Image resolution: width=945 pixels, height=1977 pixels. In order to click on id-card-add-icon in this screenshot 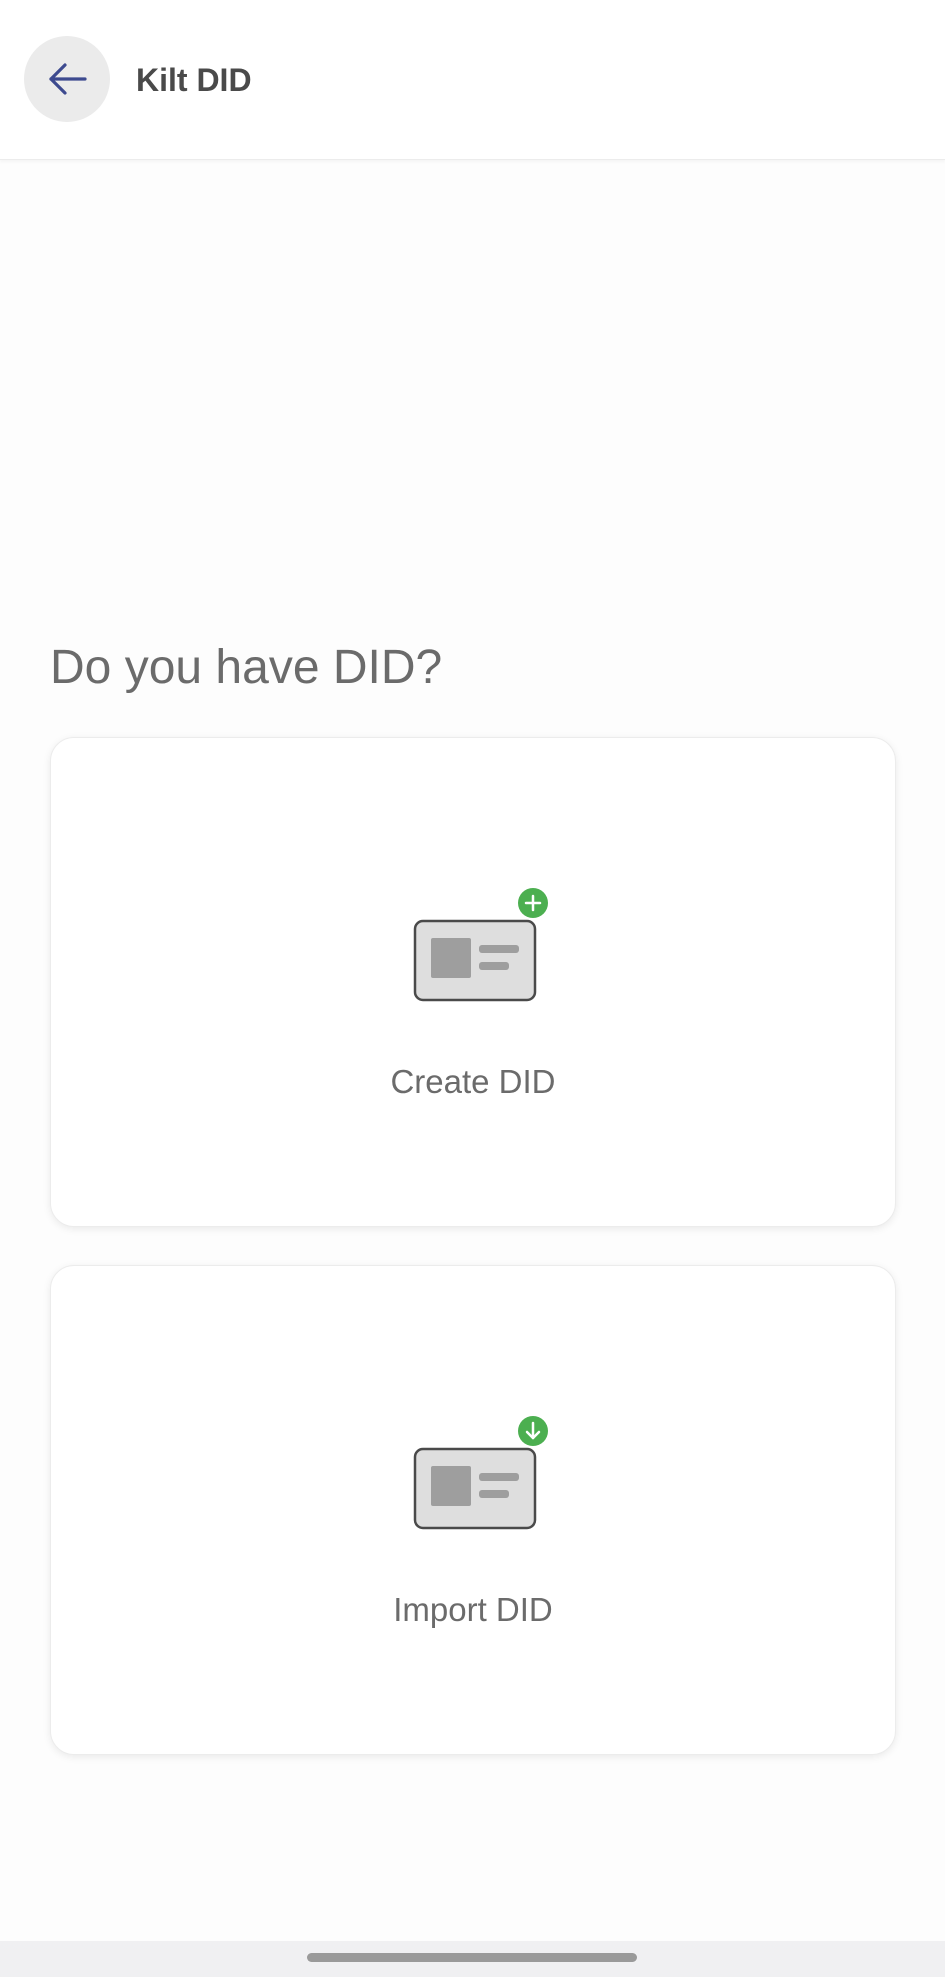, I will do `click(480, 945)`.